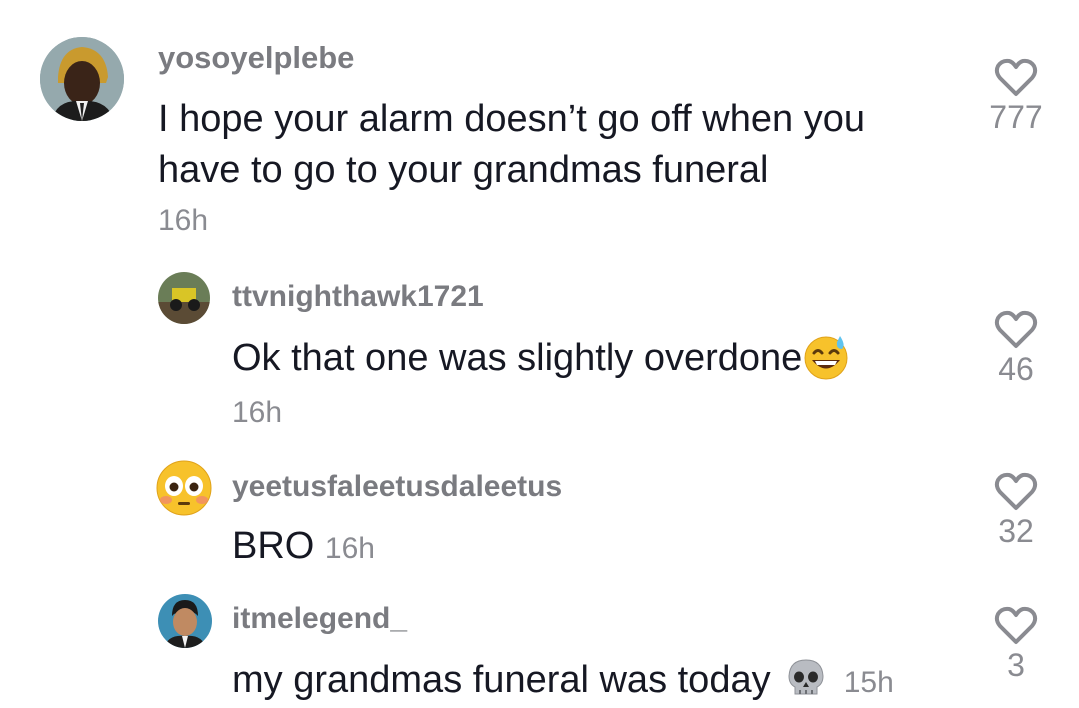 The height and width of the screenshot is (708, 1079). Describe the element at coordinates (319, 619) in the screenshot. I see `comment-username: itmelegend_` at that location.